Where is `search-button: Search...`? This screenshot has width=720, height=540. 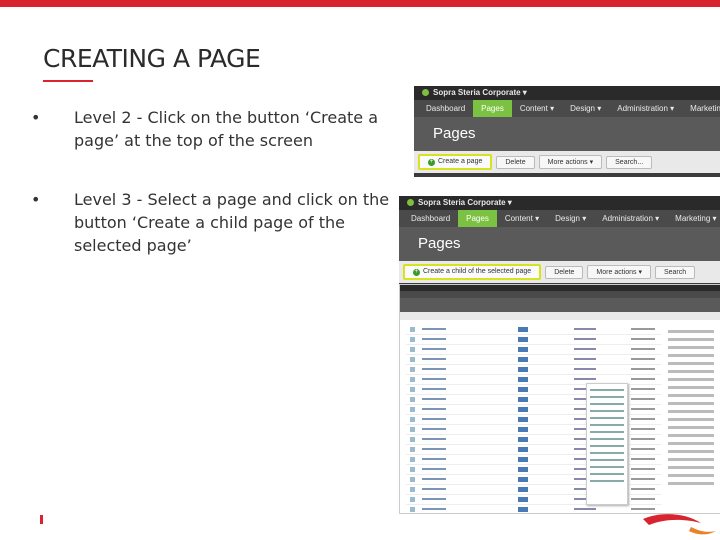 search-button: Search... is located at coordinates (629, 162).